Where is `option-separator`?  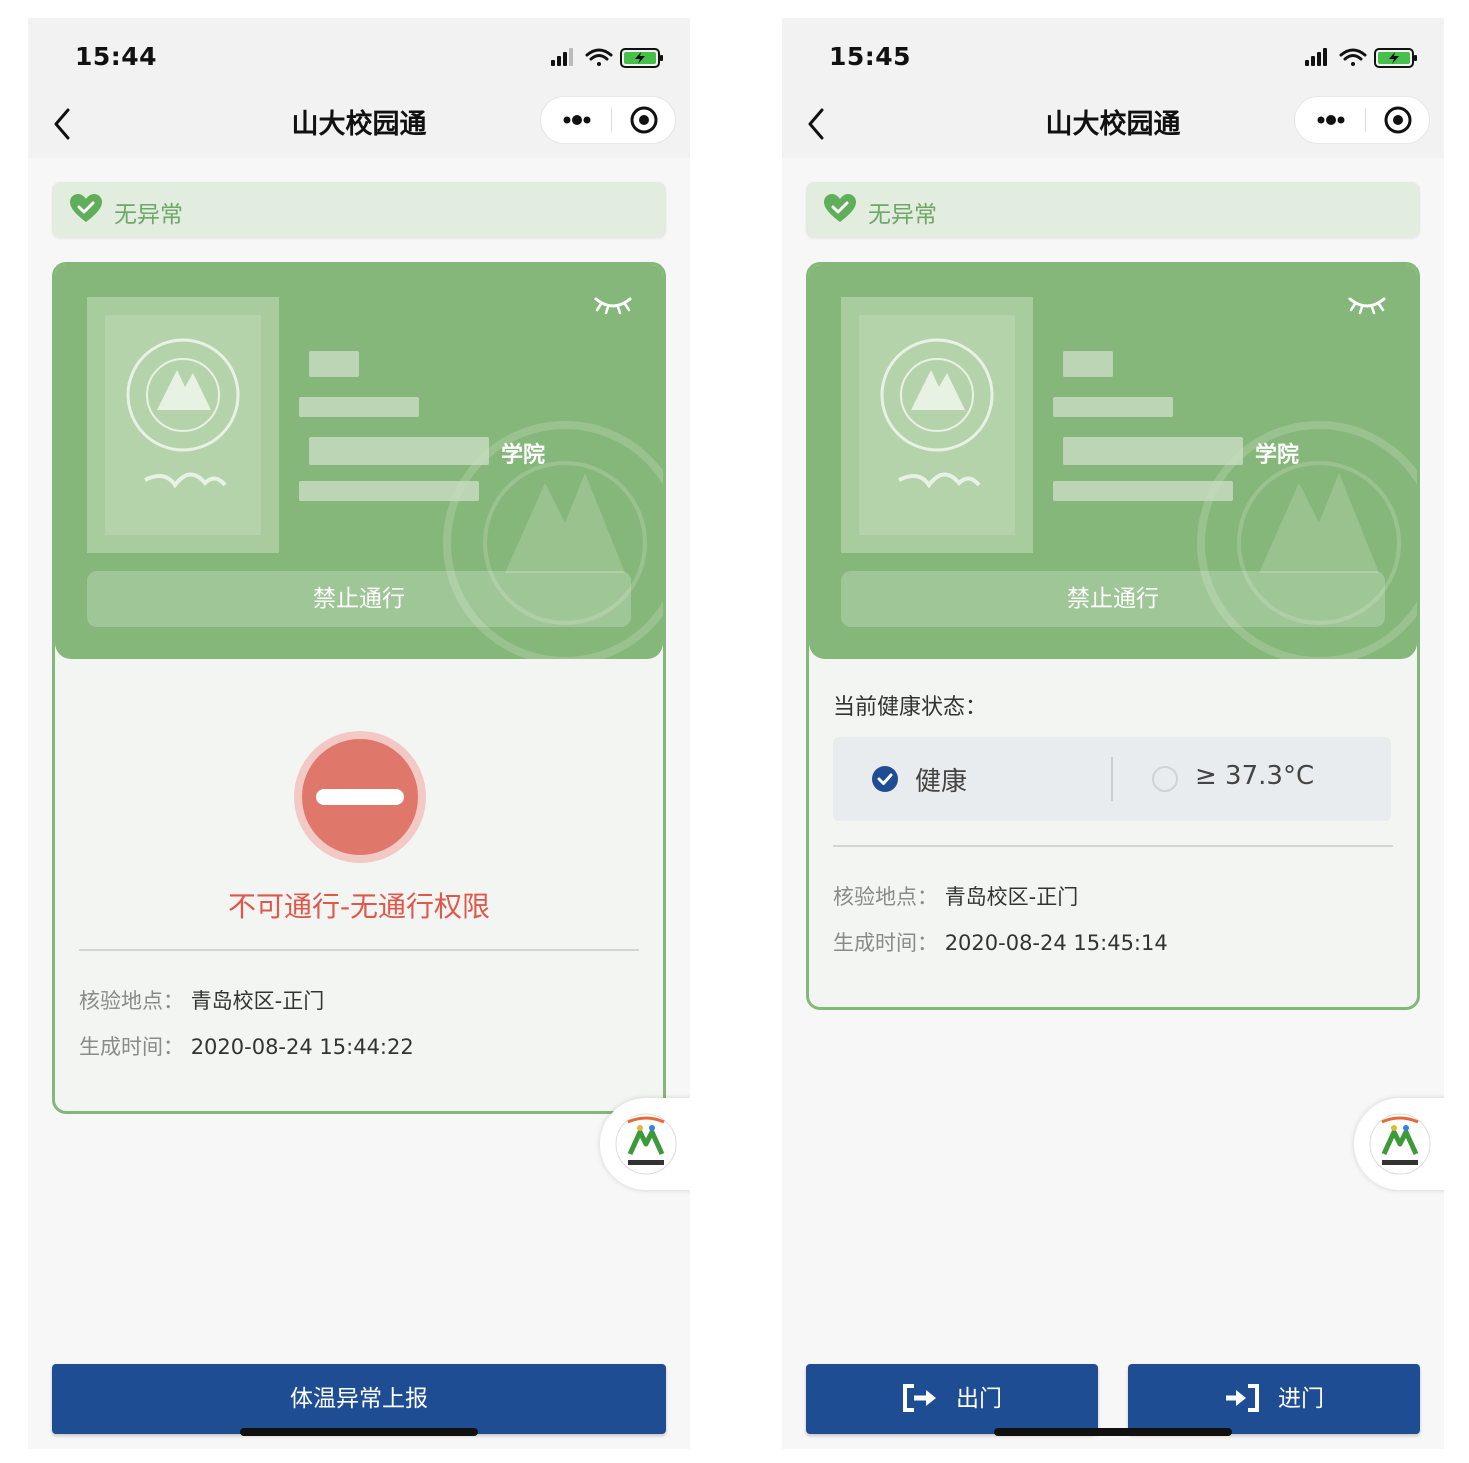 option-separator is located at coordinates (1112, 779).